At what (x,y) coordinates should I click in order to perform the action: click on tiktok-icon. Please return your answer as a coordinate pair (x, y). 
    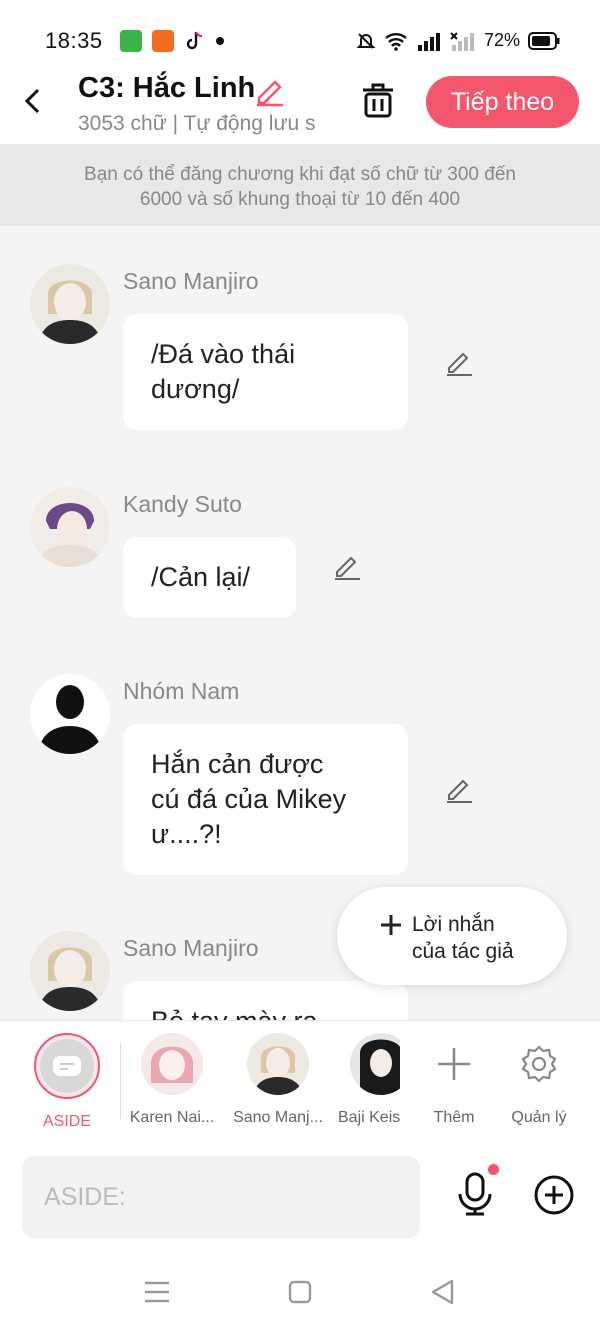
    Looking at the image, I should click on (195, 41).